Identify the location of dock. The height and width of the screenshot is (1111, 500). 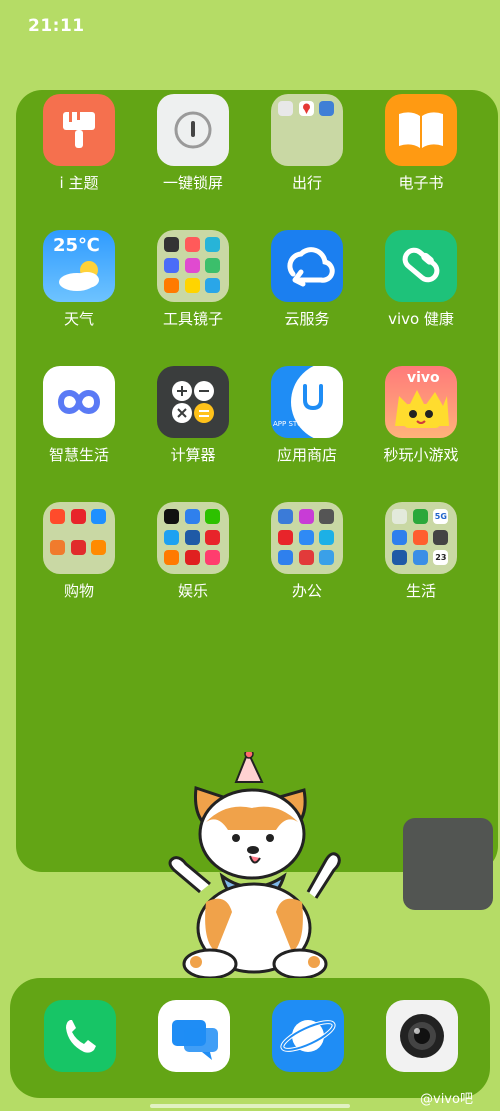
(250, 1038).